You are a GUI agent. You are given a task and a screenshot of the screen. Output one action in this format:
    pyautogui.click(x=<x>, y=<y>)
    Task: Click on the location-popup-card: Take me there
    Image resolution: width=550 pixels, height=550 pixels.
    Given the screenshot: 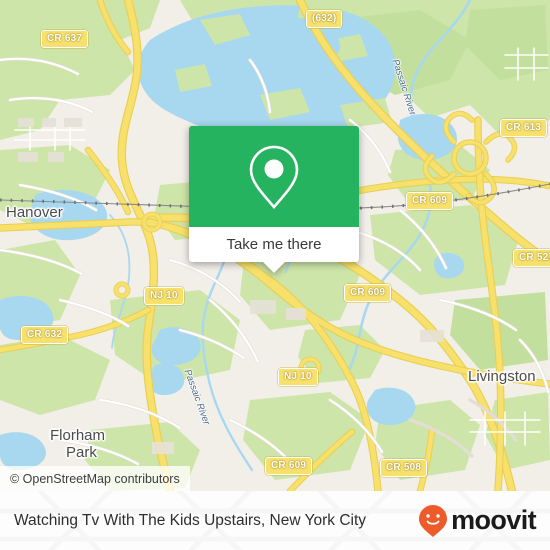 What is the action you would take?
    pyautogui.click(x=274, y=199)
    